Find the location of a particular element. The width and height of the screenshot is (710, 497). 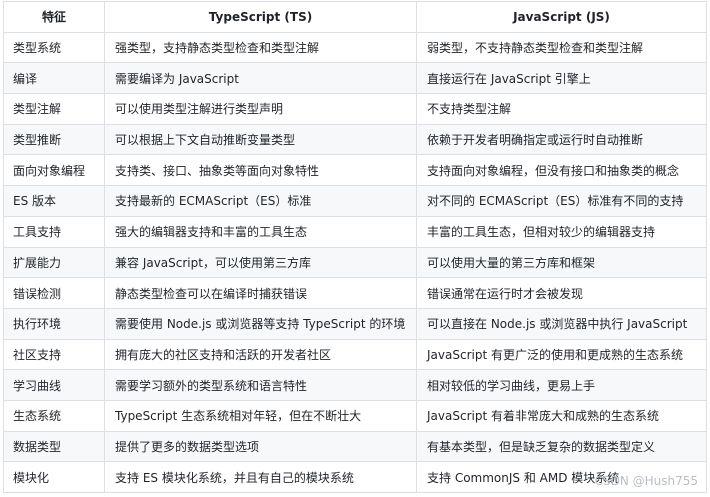

cell-feature: 错误检测 is located at coordinates (54, 293).